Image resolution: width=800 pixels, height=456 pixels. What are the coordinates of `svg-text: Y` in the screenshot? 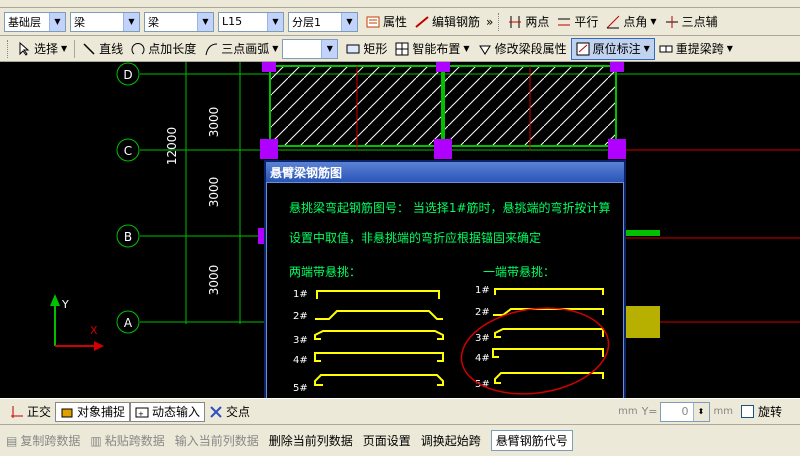 It's located at (65, 304).